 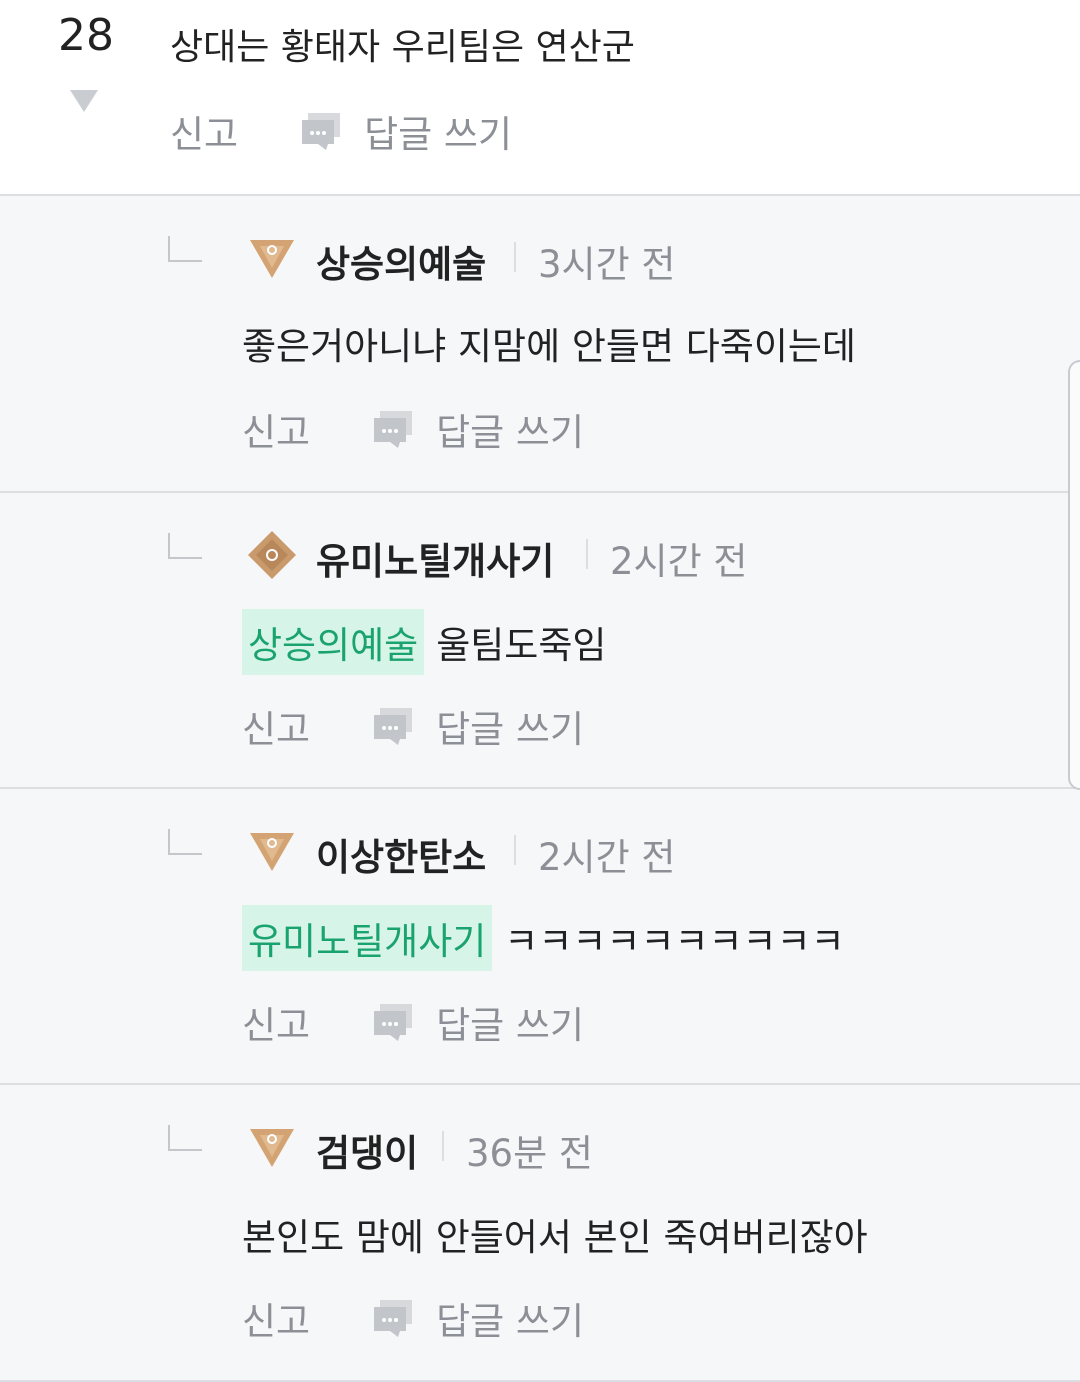 I want to click on comment-text: 상대는 황태자 우리팀은 연산군, so click(x=402, y=47).